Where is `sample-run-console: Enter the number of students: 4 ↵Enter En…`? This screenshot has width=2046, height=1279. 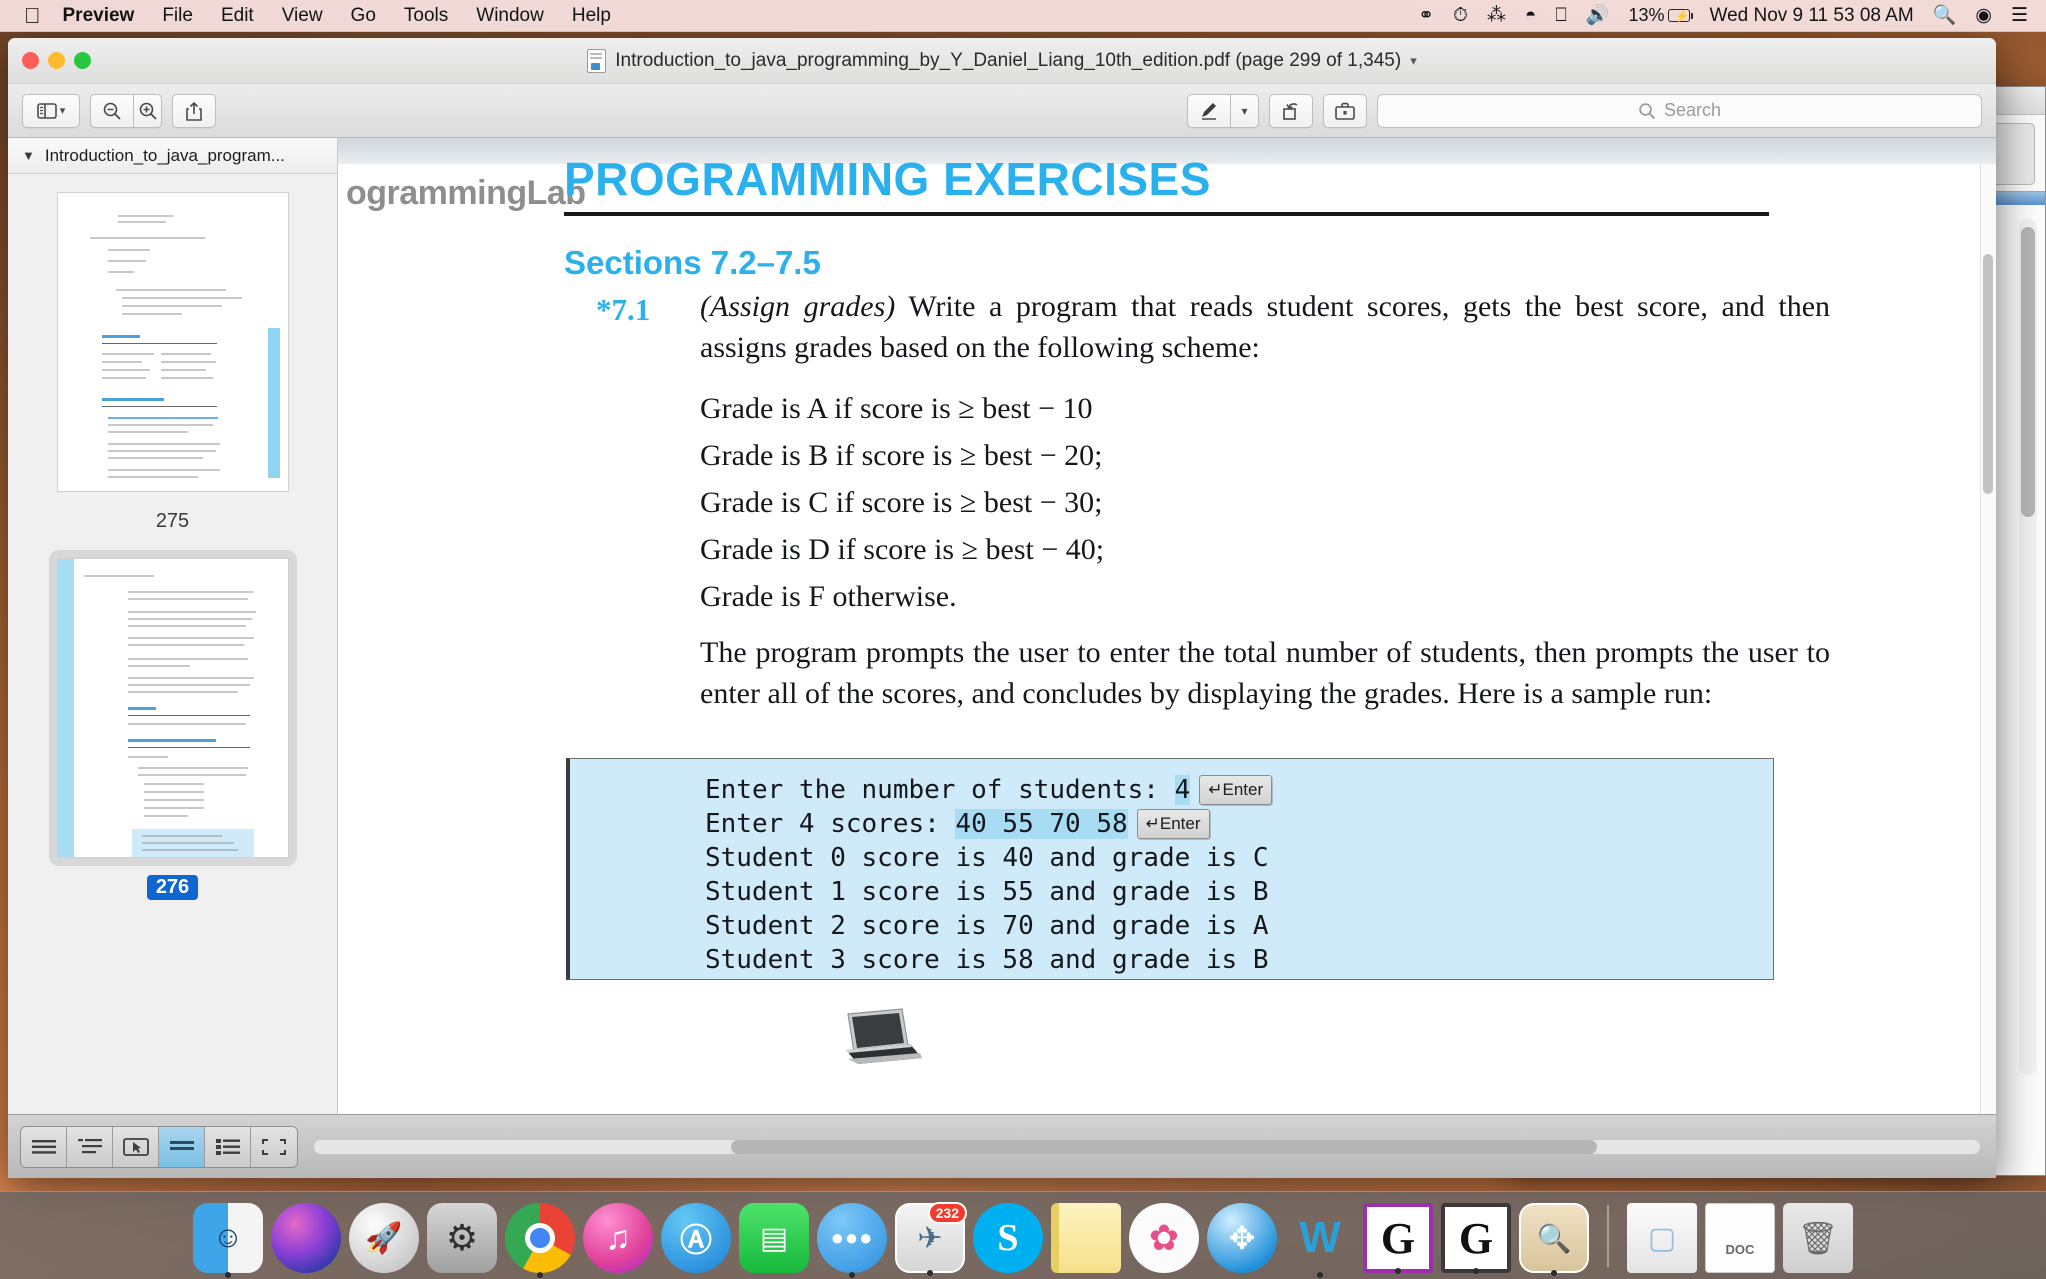
sample-run-console: Enter the number of students: 4 ↵Enter En… is located at coordinates (1170, 869).